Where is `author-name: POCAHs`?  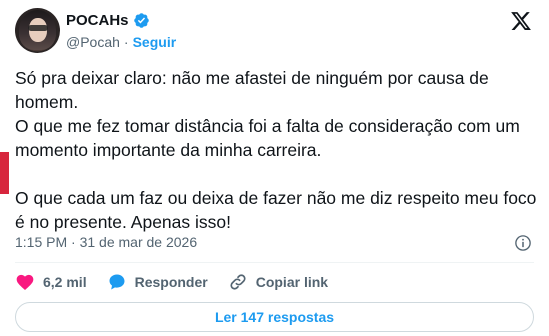
author-name: POCAHs is located at coordinates (97, 20).